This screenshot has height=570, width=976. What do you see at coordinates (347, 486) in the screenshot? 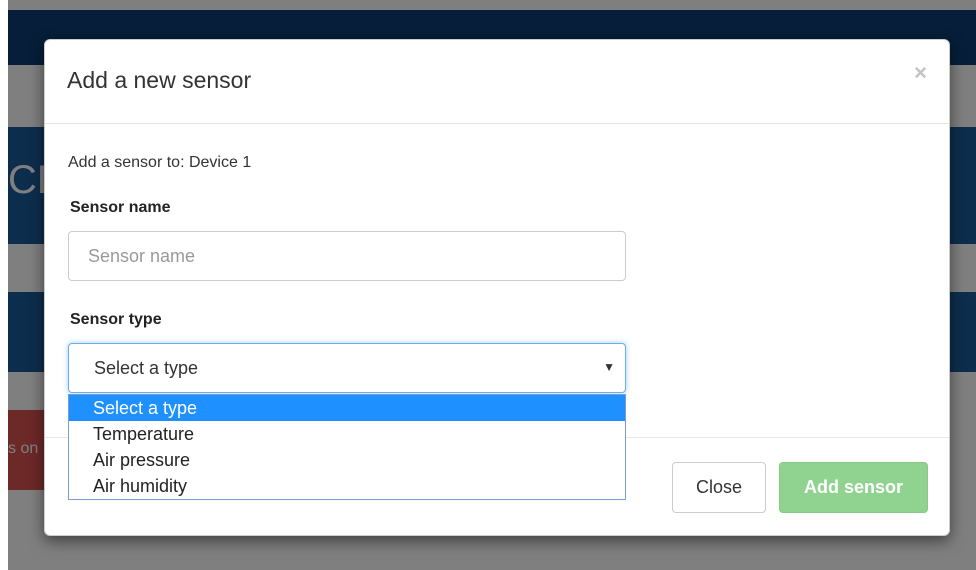
I see `dropdown-option: Air humidity` at bounding box center [347, 486].